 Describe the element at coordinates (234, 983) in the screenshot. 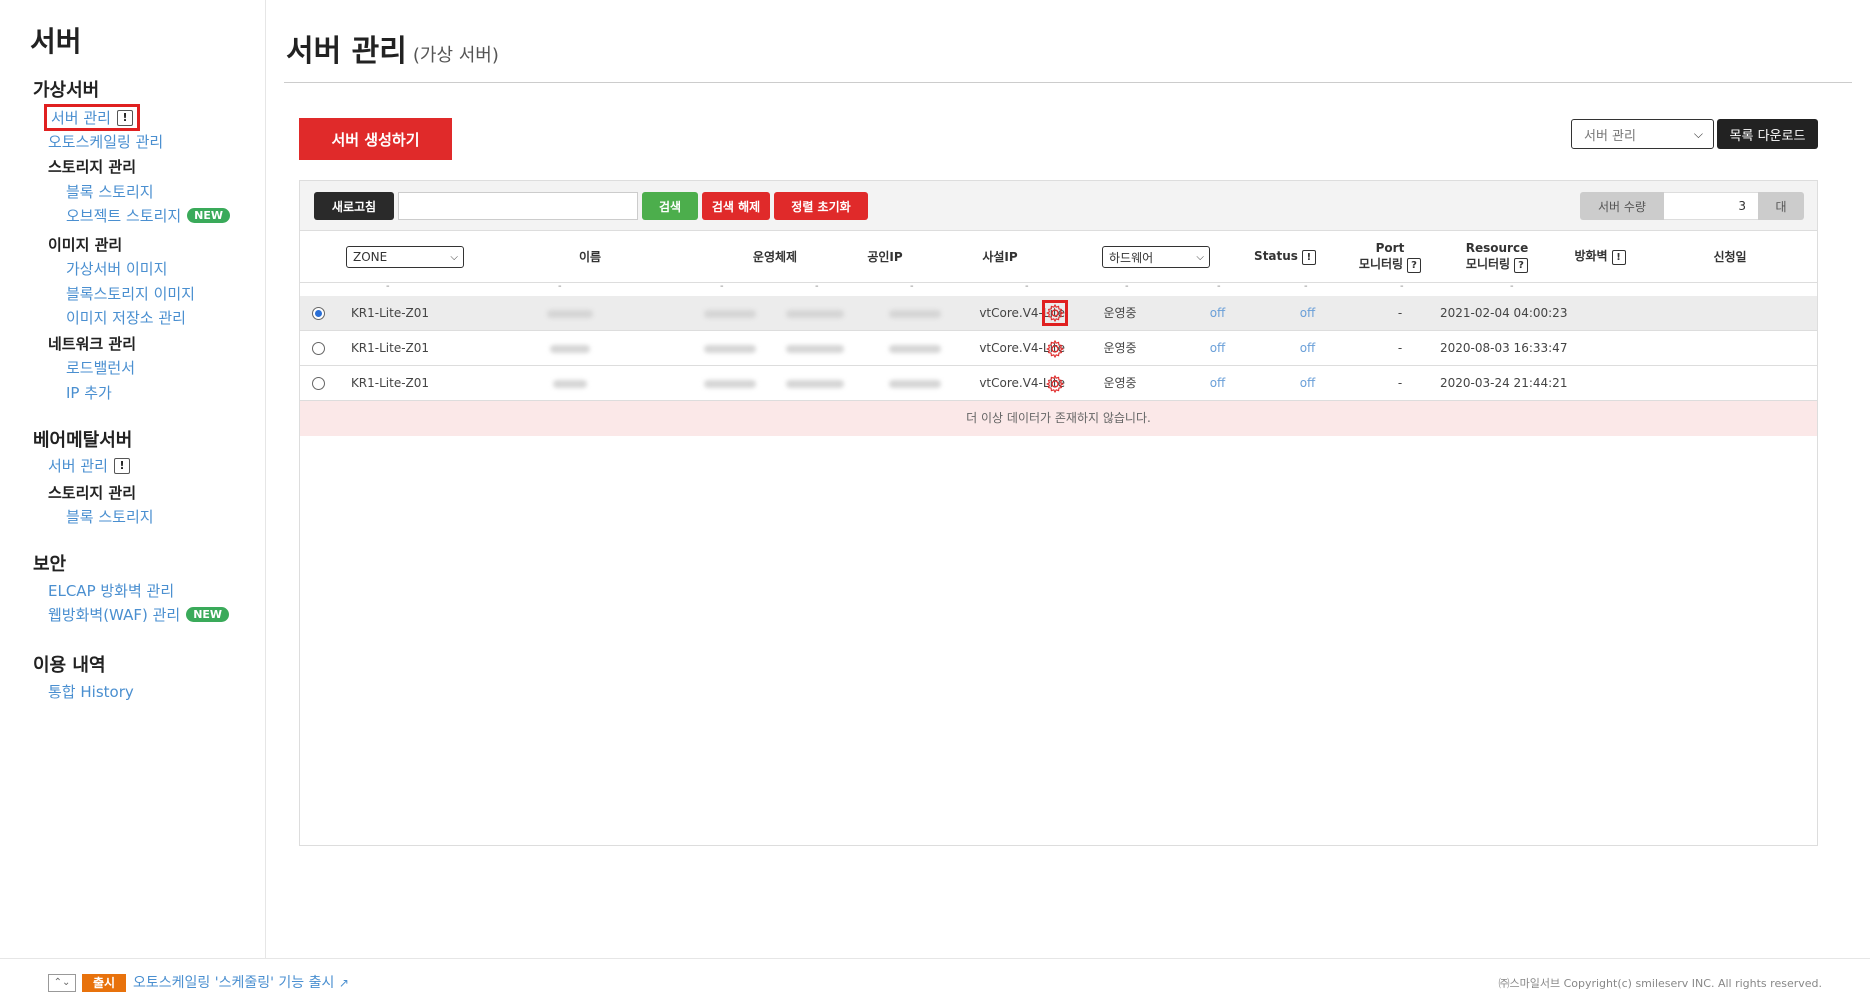

I see `news-link-text: 오토스케일링 '스케줄링' 기능 출시` at that location.